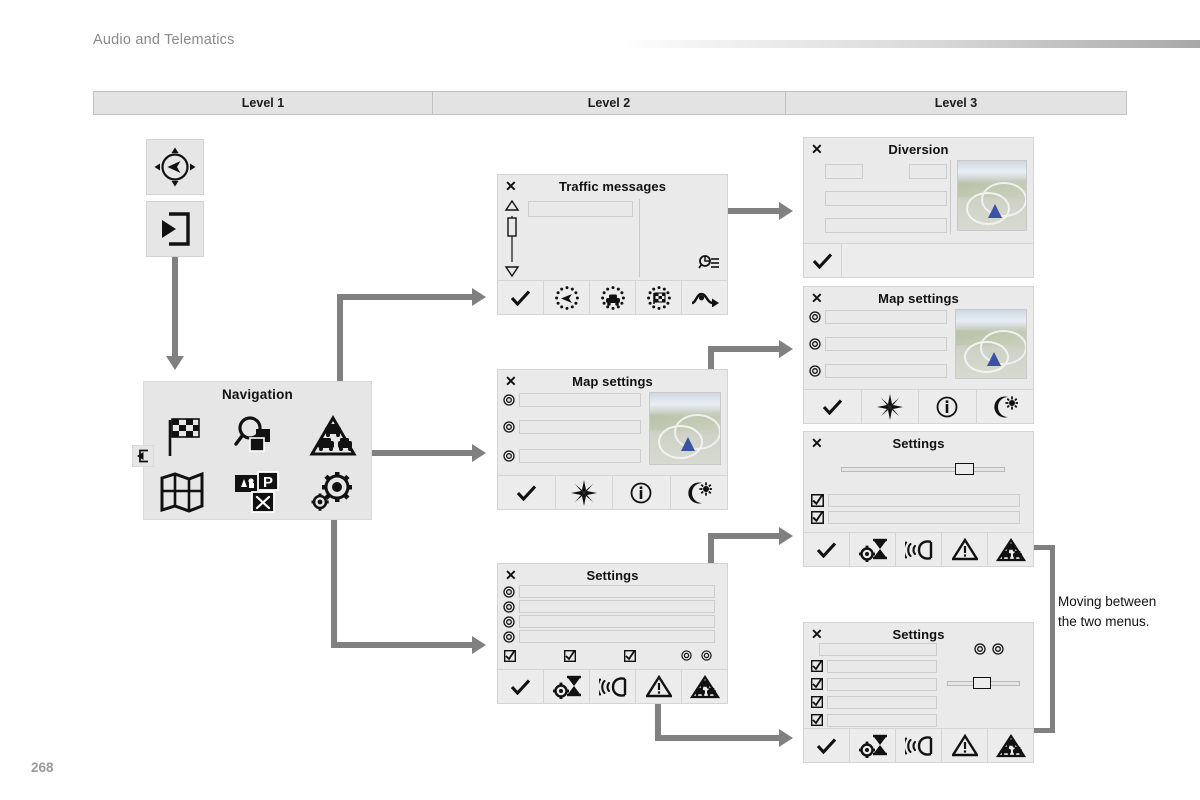 This screenshot has height=800, width=1200. Describe the element at coordinates (659, 297) in the screenshot. I see `toolbar-destination-view-button` at that location.